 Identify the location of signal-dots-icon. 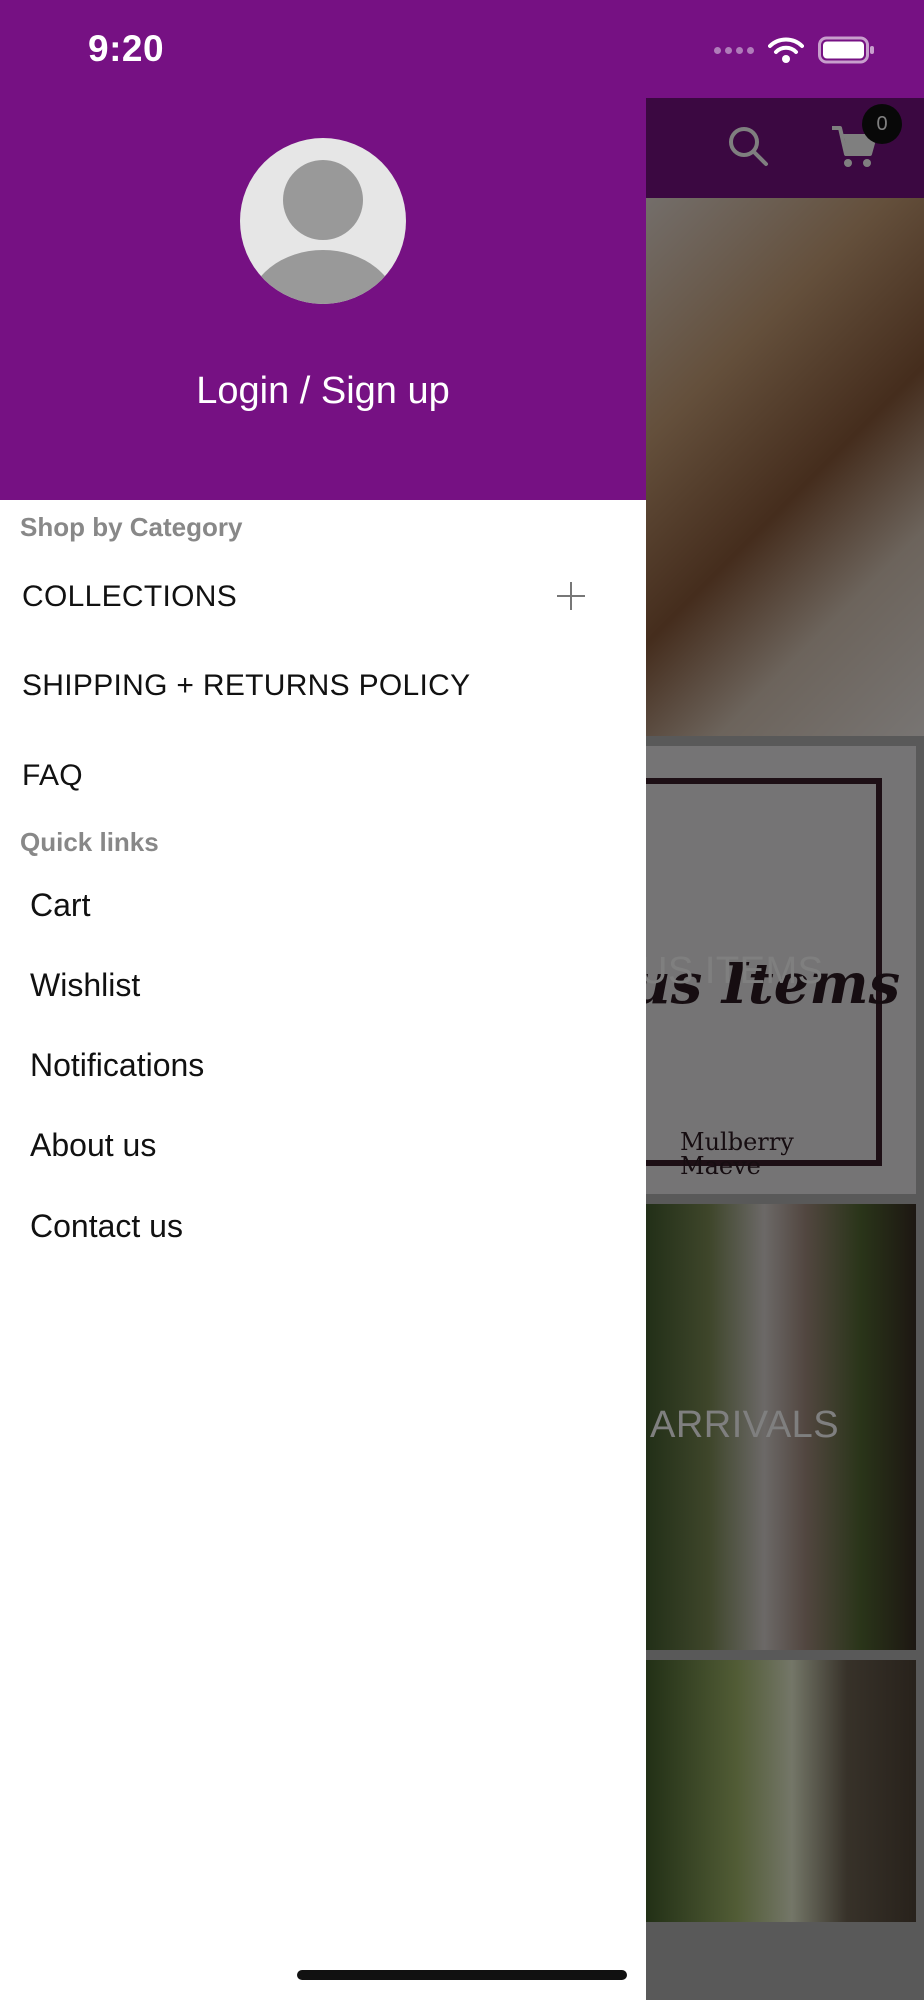
(734, 50).